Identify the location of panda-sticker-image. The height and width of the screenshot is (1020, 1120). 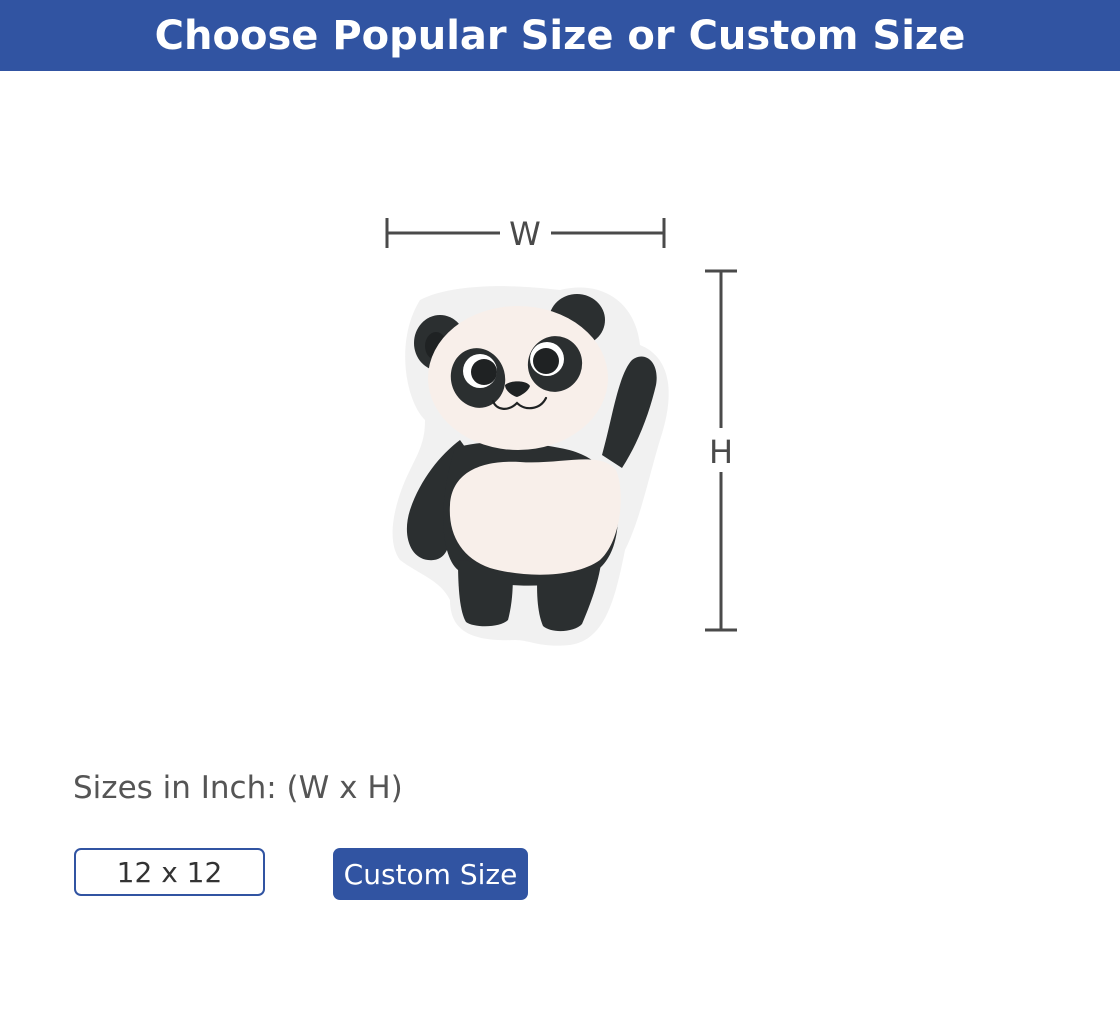
(530, 466).